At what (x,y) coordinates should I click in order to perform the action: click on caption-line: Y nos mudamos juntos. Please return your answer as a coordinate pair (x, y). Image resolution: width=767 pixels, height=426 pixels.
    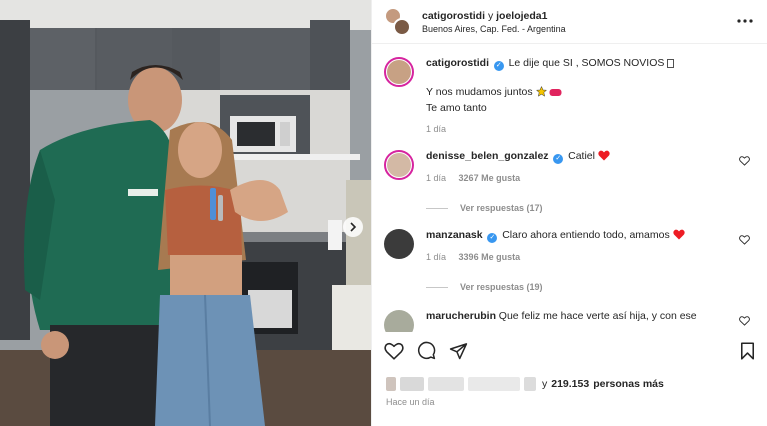
    Looking at the image, I should click on (550, 93).